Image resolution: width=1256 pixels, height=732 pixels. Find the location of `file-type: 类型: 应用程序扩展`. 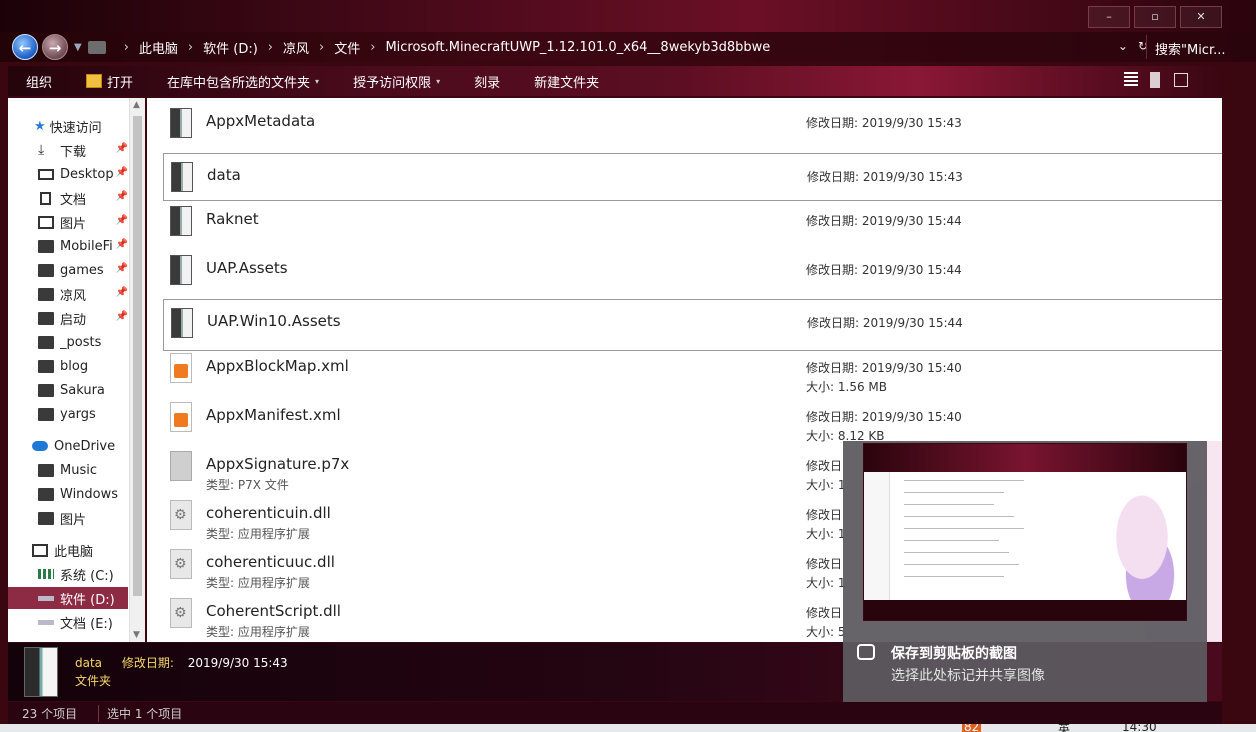

file-type: 类型: 应用程序扩展 is located at coordinates (258, 583).